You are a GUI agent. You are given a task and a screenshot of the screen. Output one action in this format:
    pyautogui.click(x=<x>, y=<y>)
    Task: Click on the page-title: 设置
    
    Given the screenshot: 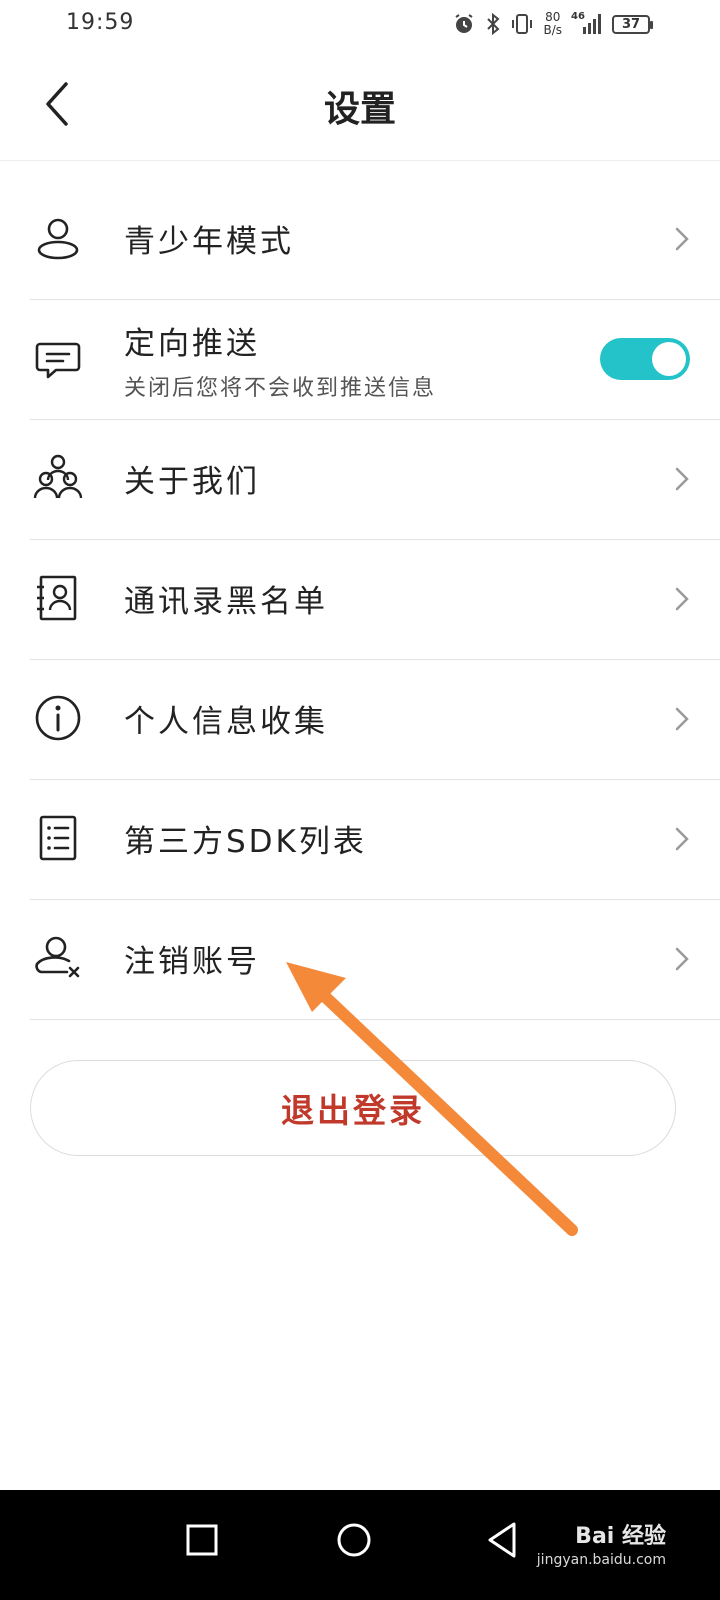 What is the action you would take?
    pyautogui.click(x=359, y=109)
    